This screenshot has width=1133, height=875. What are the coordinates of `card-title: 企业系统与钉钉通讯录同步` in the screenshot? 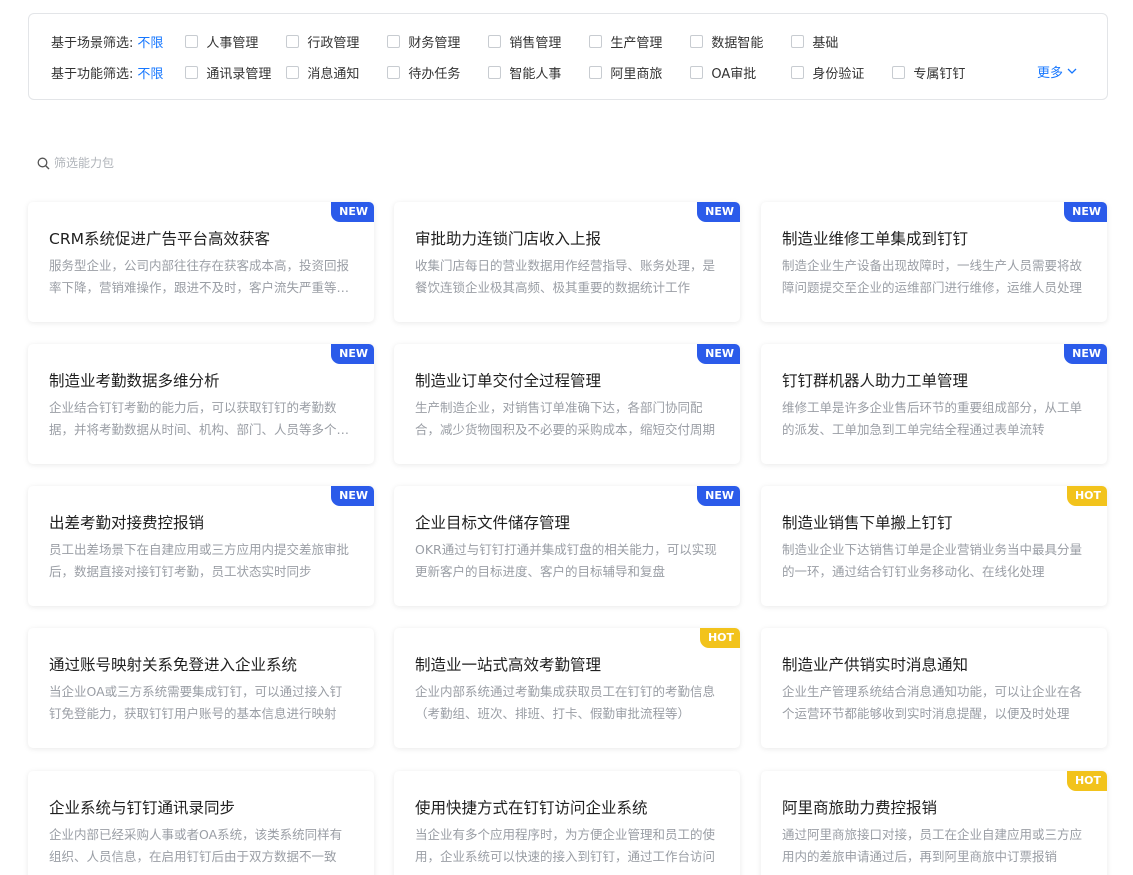 It's located at (142, 808).